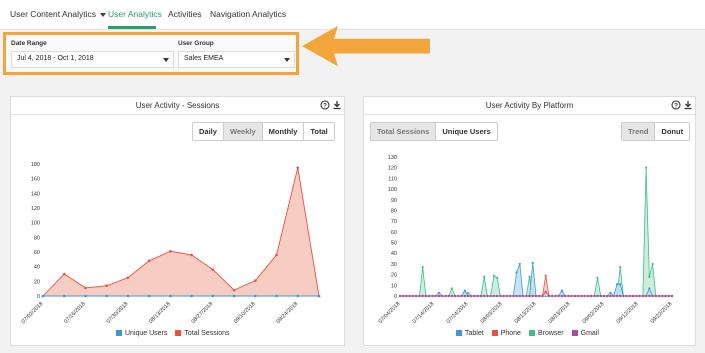 The height and width of the screenshot is (353, 705). Describe the element at coordinates (545, 275) in the screenshot. I see `phone-point` at that location.